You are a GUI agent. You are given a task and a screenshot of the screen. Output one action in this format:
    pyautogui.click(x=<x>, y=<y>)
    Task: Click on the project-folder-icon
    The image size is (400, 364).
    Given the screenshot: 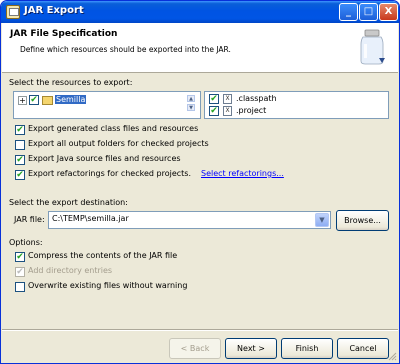 What is the action you would take?
    pyautogui.click(x=47, y=100)
    